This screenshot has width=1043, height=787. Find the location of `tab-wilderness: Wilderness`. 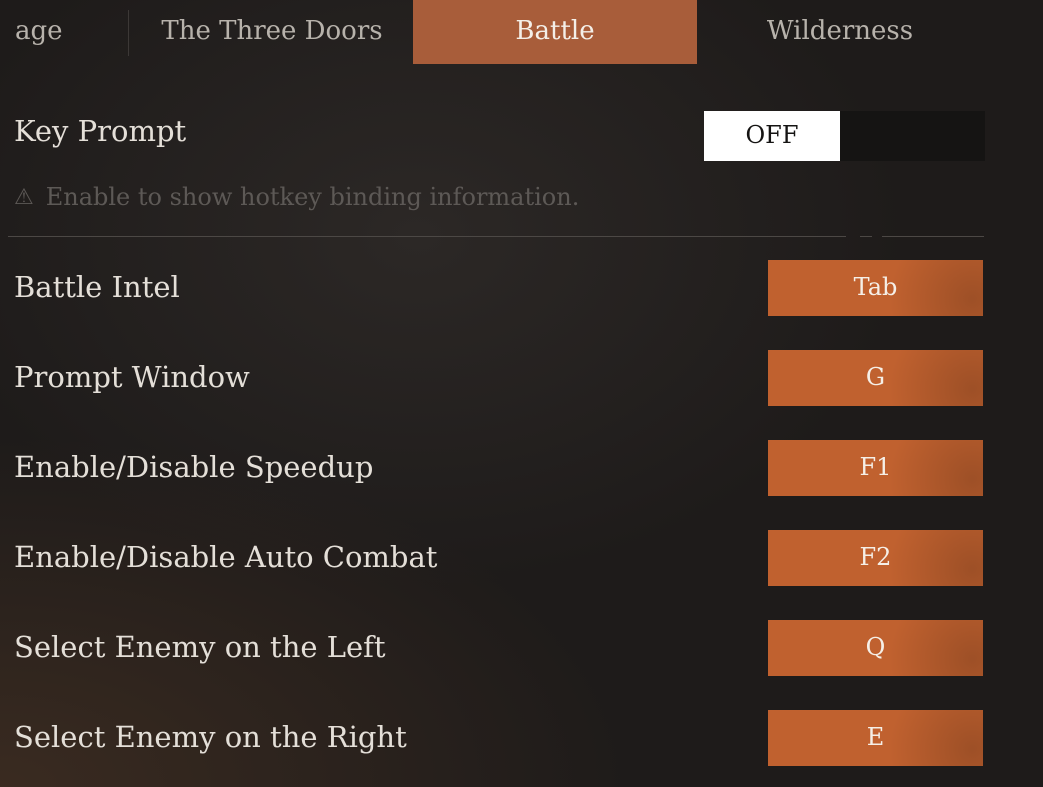

tab-wilderness: Wilderness is located at coordinates (840, 32).